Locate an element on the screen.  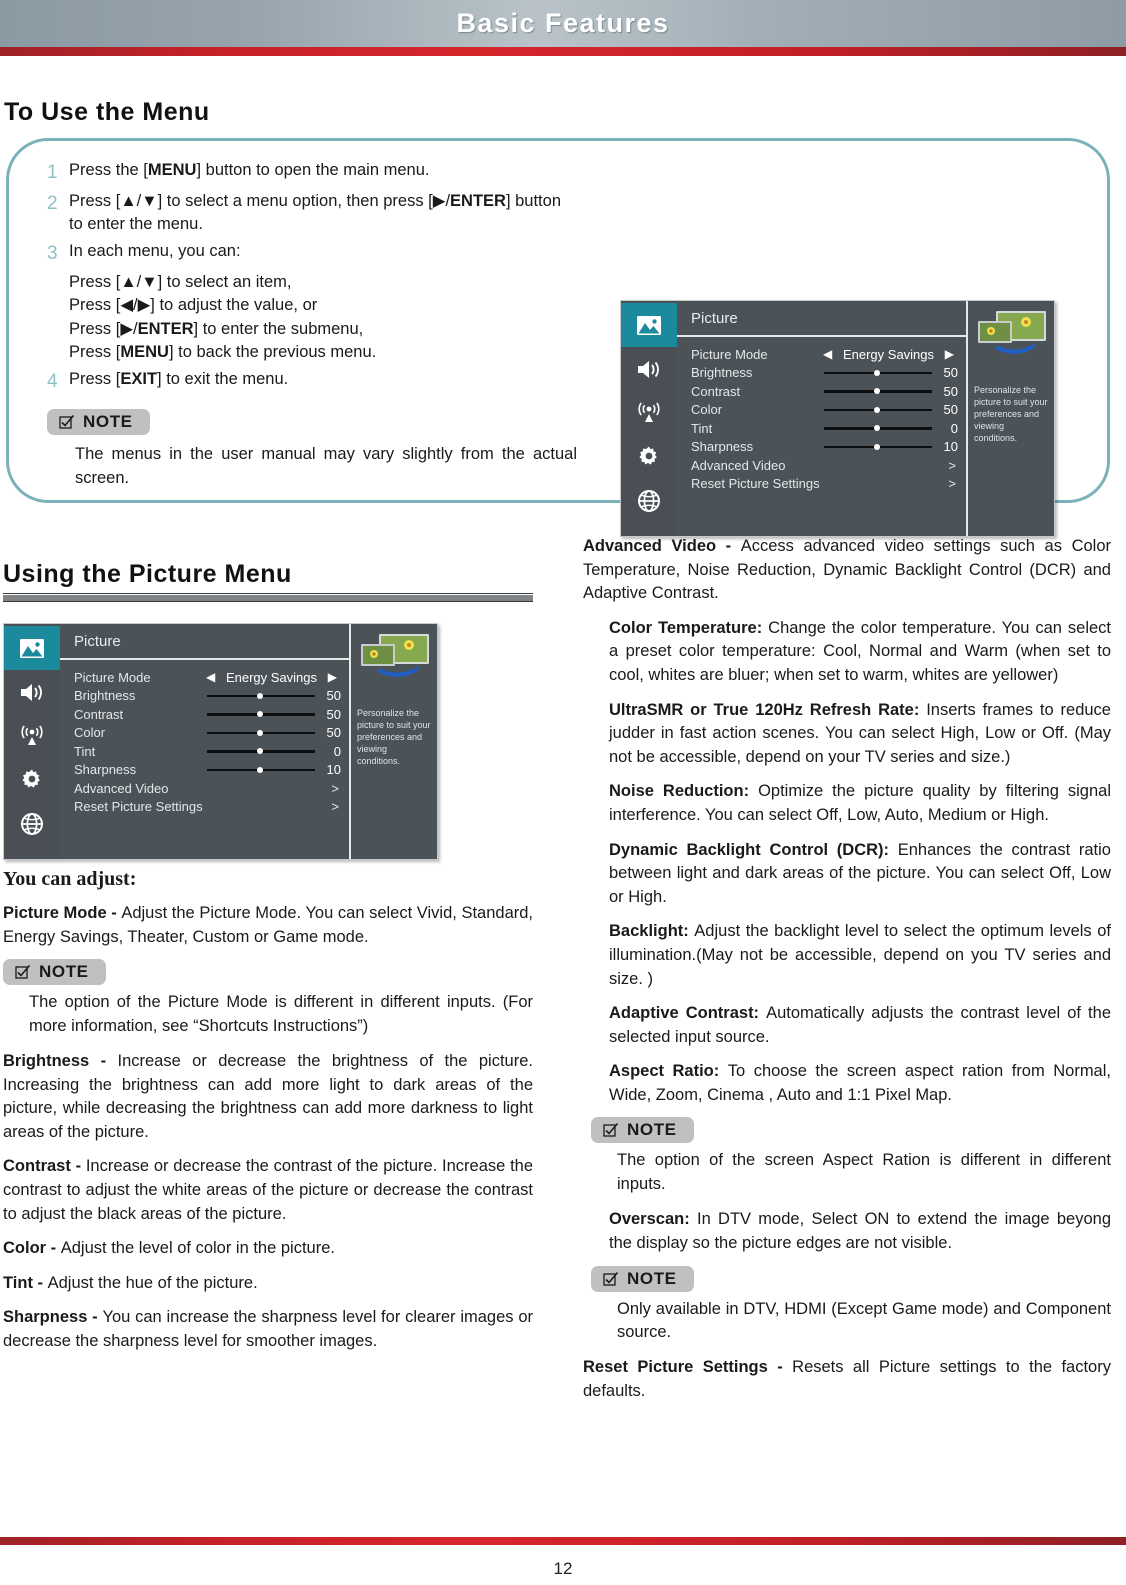
step-subline: Press [▶/ENTER] to enter the submenu, is located at coordinates (216, 328).